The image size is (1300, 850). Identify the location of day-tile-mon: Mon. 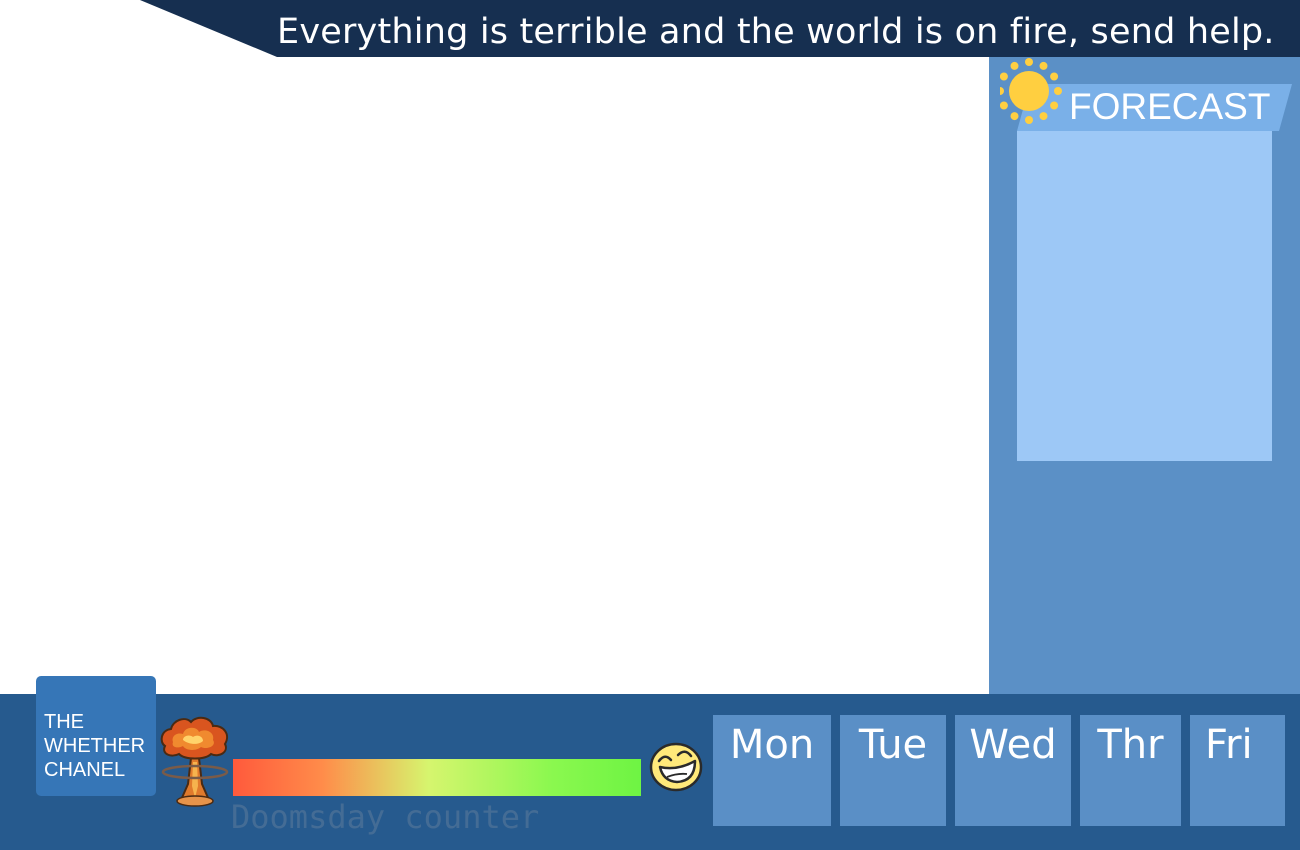
(772, 770).